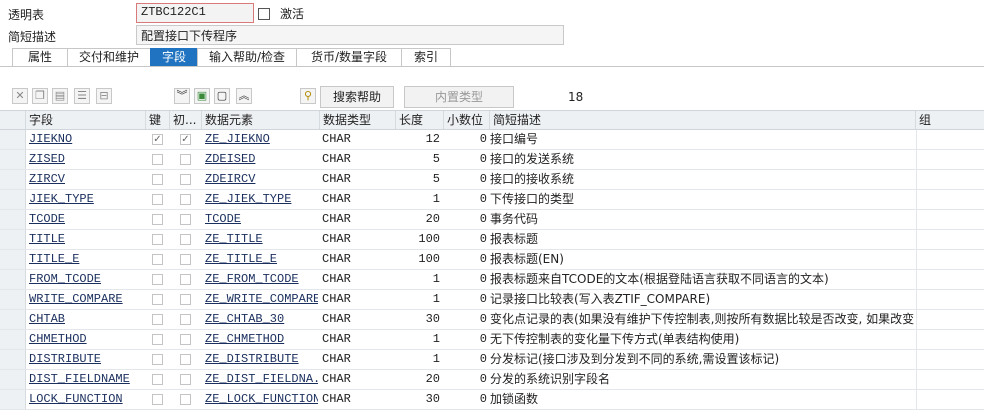 This screenshot has width=984, height=410. What do you see at coordinates (174, 57) in the screenshot?
I see `tab-fields: 字段` at bounding box center [174, 57].